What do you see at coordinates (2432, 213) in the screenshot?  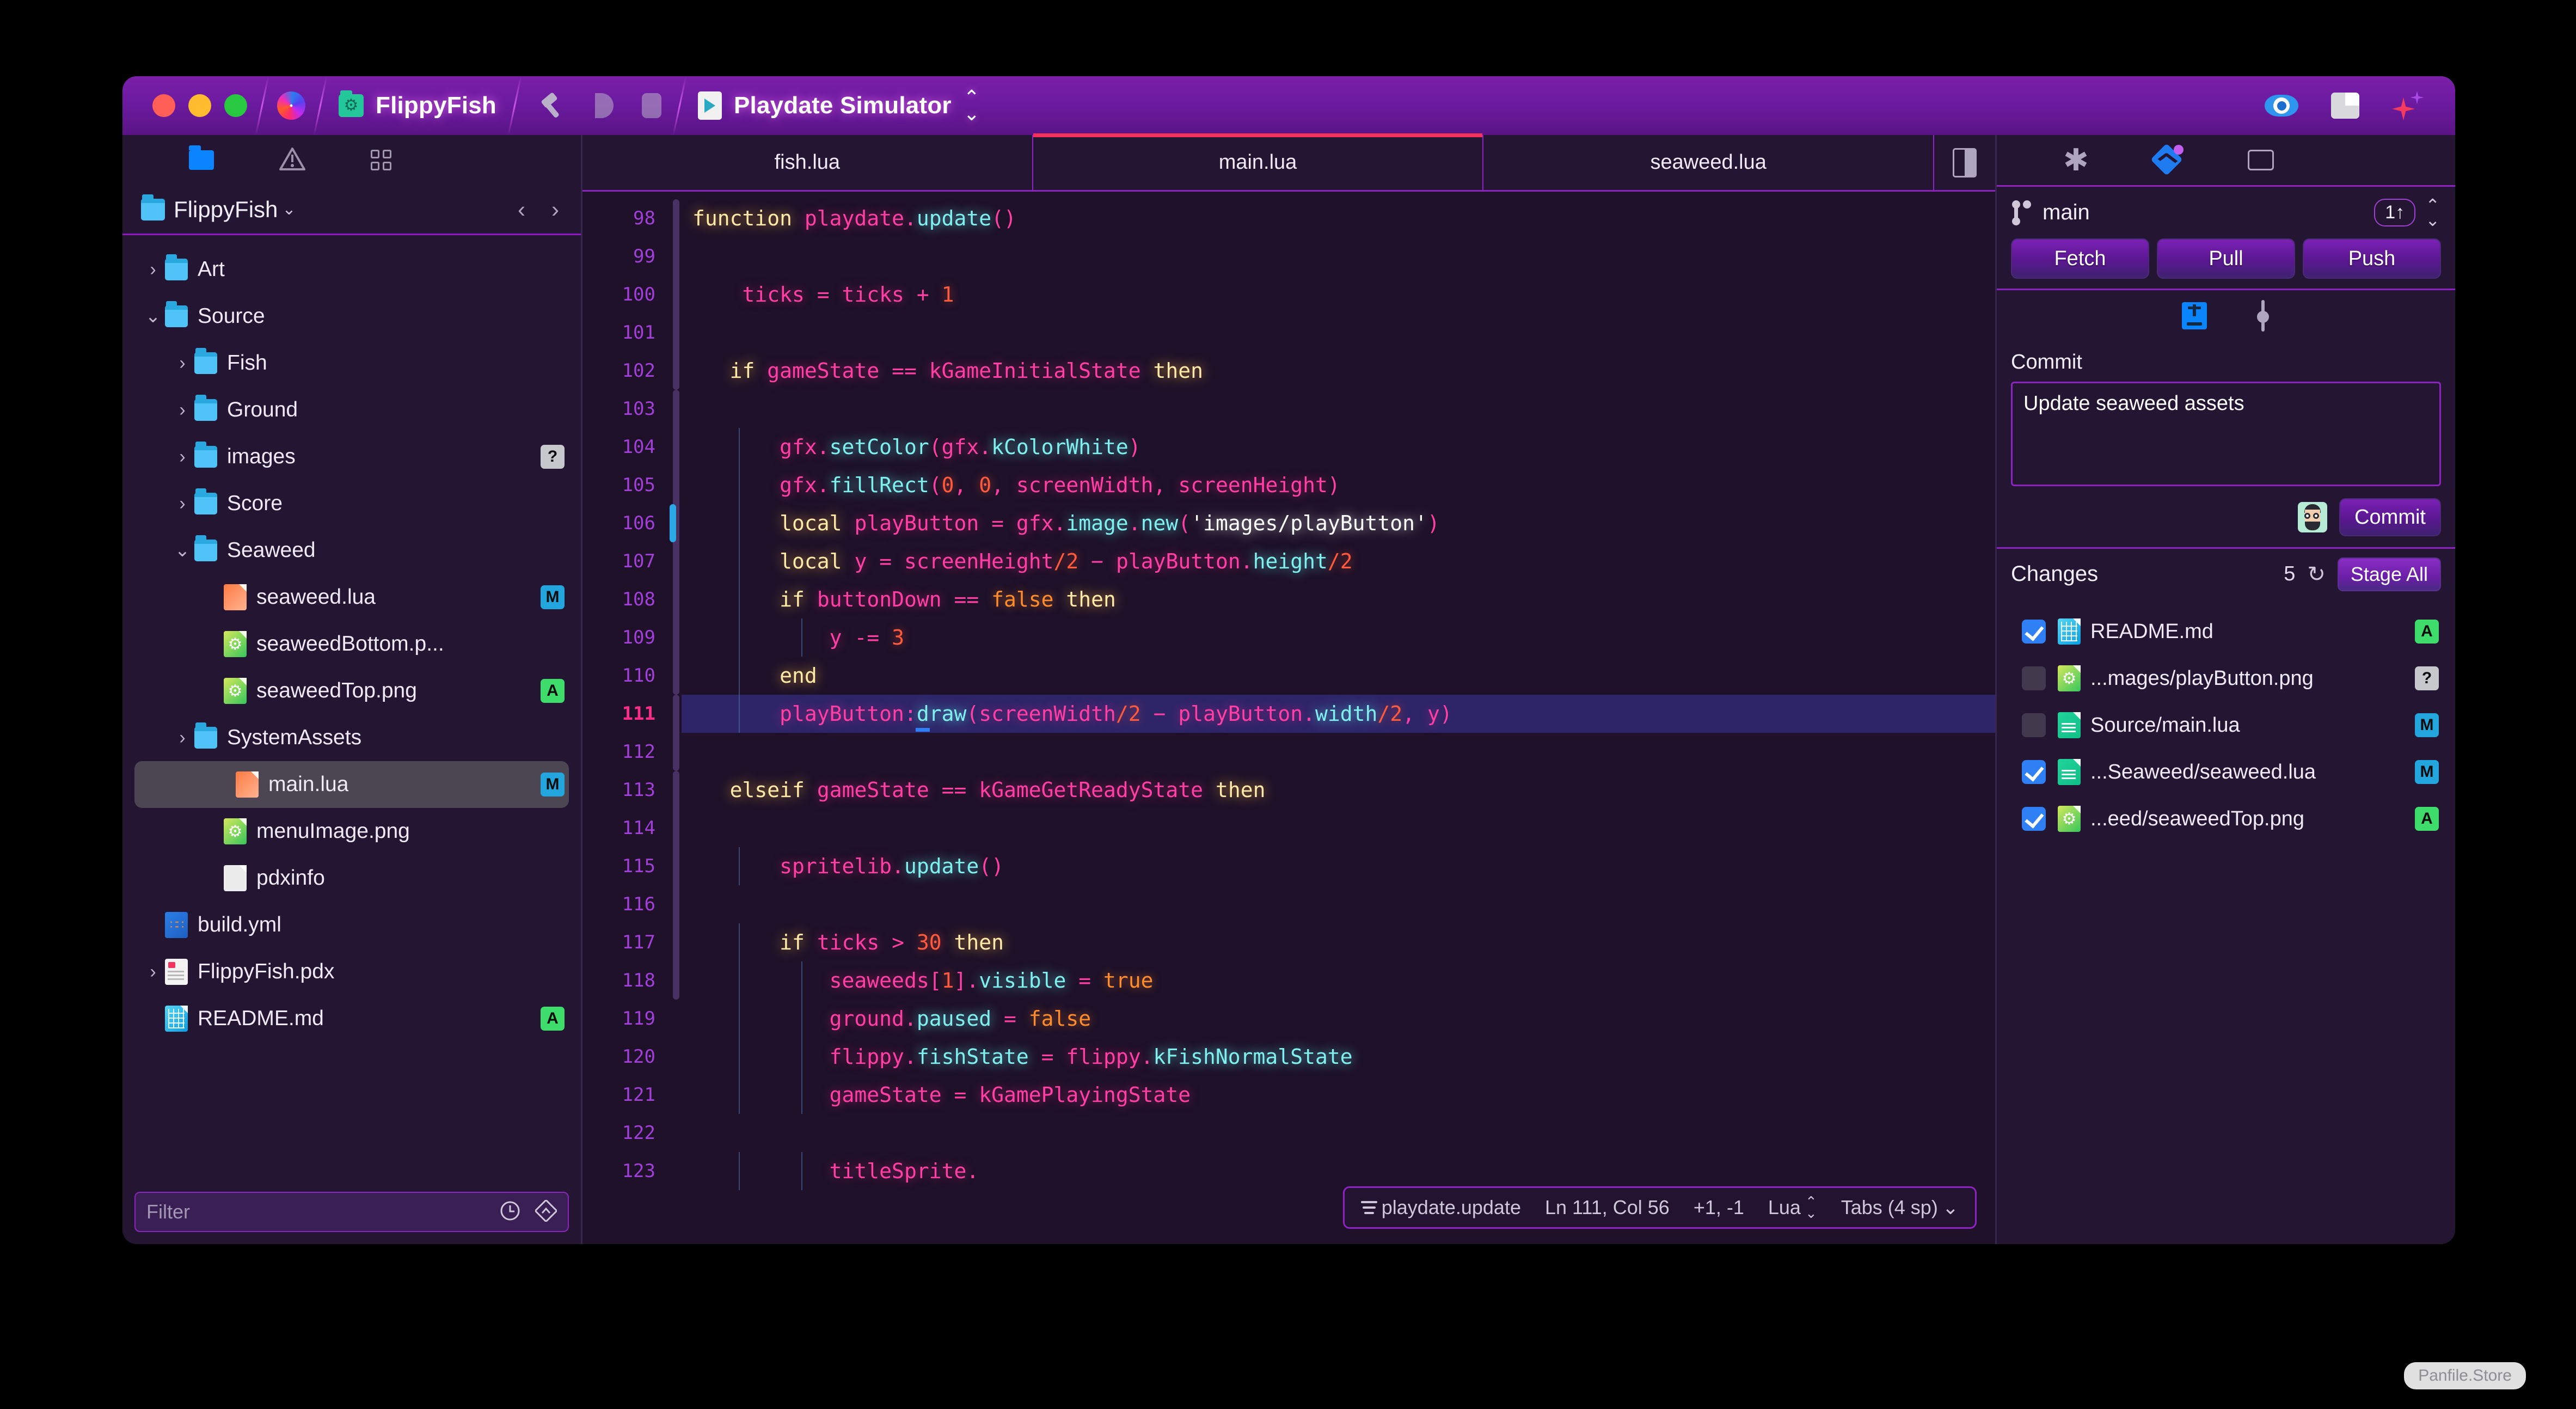 I see `updown-chevron-icon: ⌃ ⌄` at bounding box center [2432, 213].